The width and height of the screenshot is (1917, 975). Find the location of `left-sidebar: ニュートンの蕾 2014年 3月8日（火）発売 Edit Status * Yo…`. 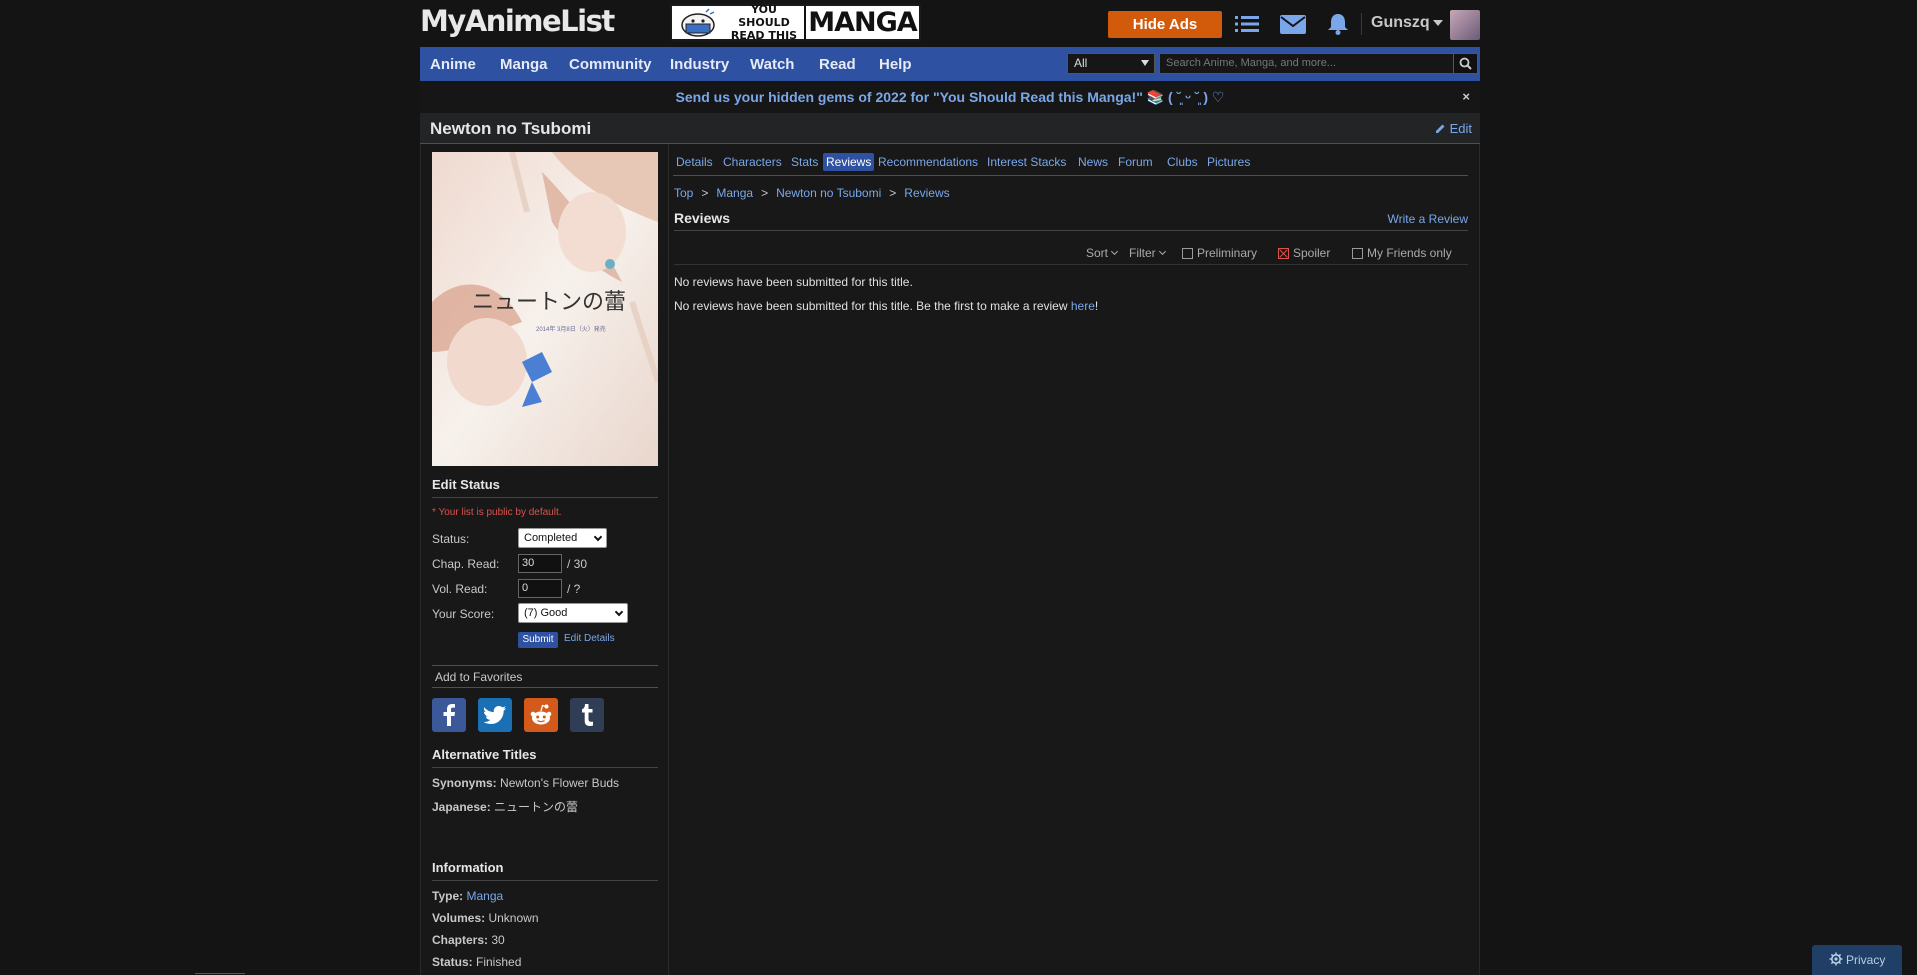

left-sidebar: ニュートンの蕾 2014年 3月8日（火）発売 Edit Status * Yo… is located at coordinates (545, 560).